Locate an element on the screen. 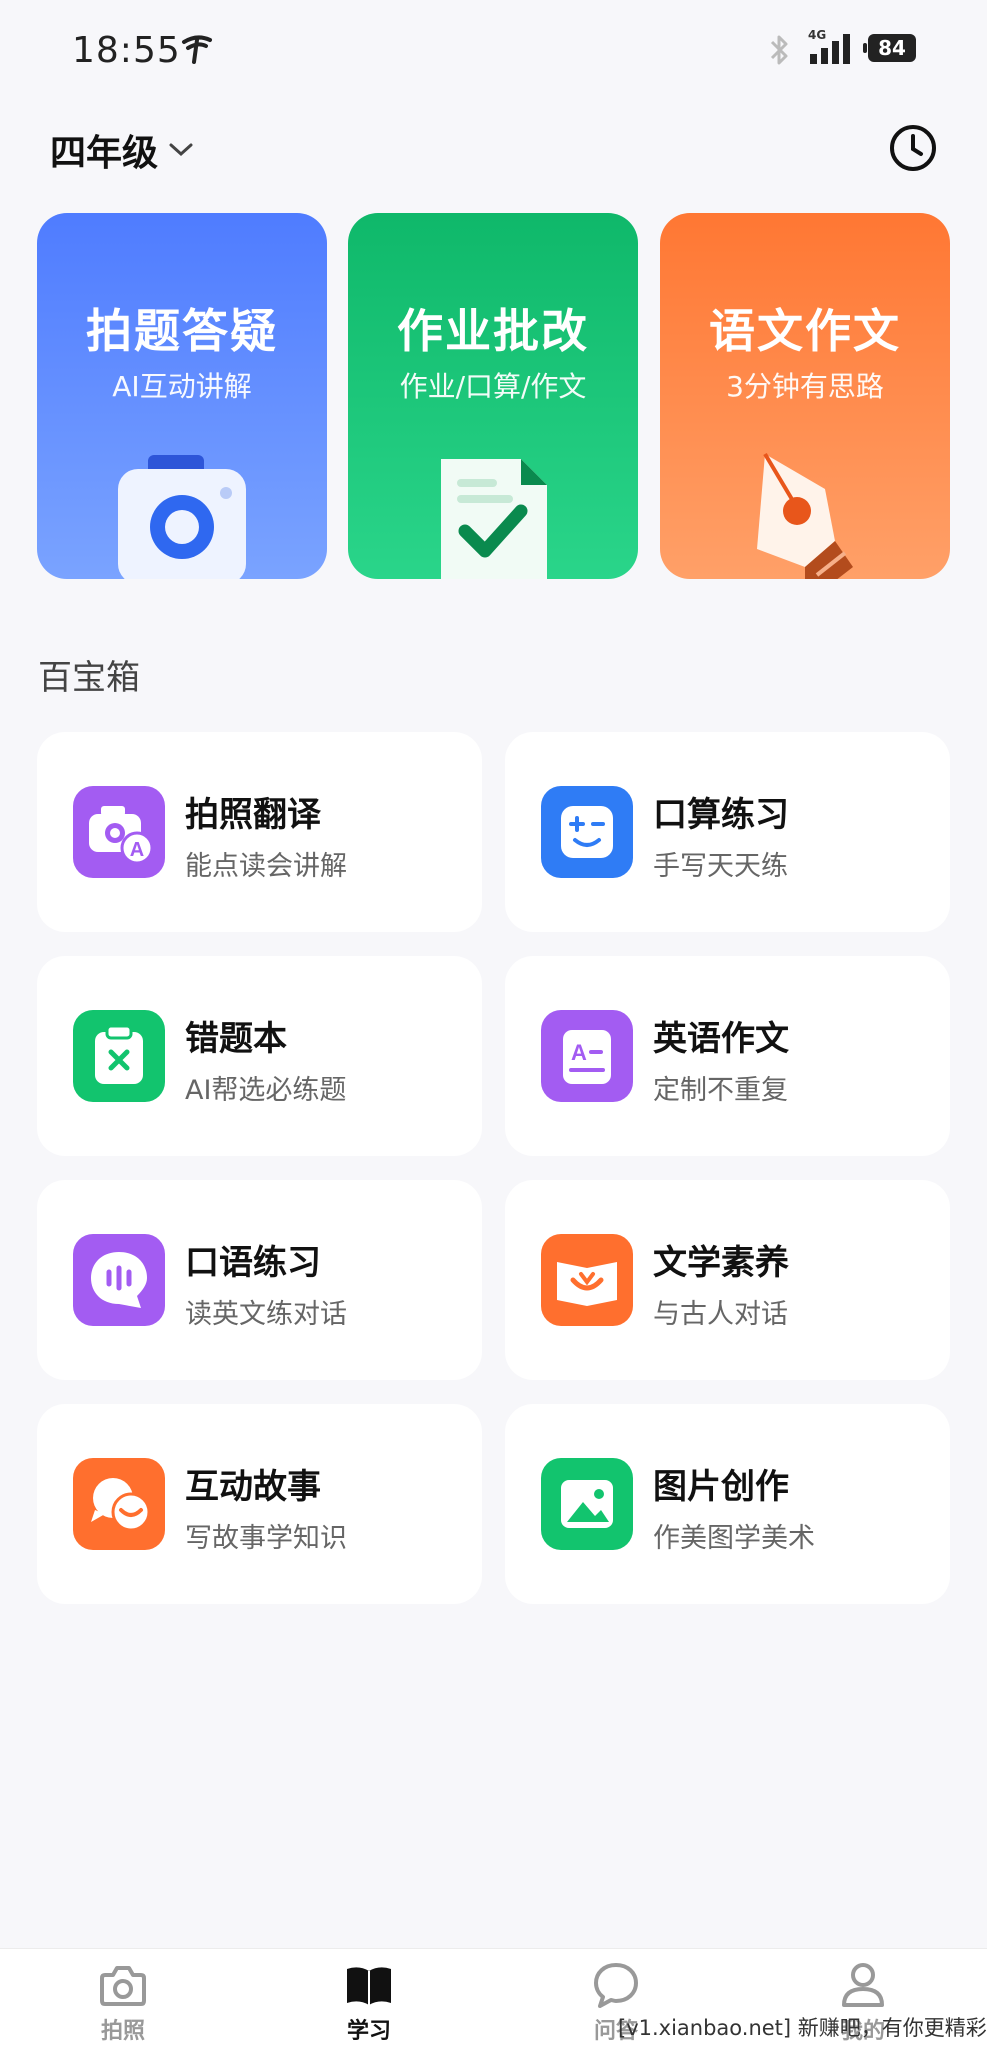  tool-mistake-book: 错题本 AI帮选必练题 is located at coordinates (259, 1056).